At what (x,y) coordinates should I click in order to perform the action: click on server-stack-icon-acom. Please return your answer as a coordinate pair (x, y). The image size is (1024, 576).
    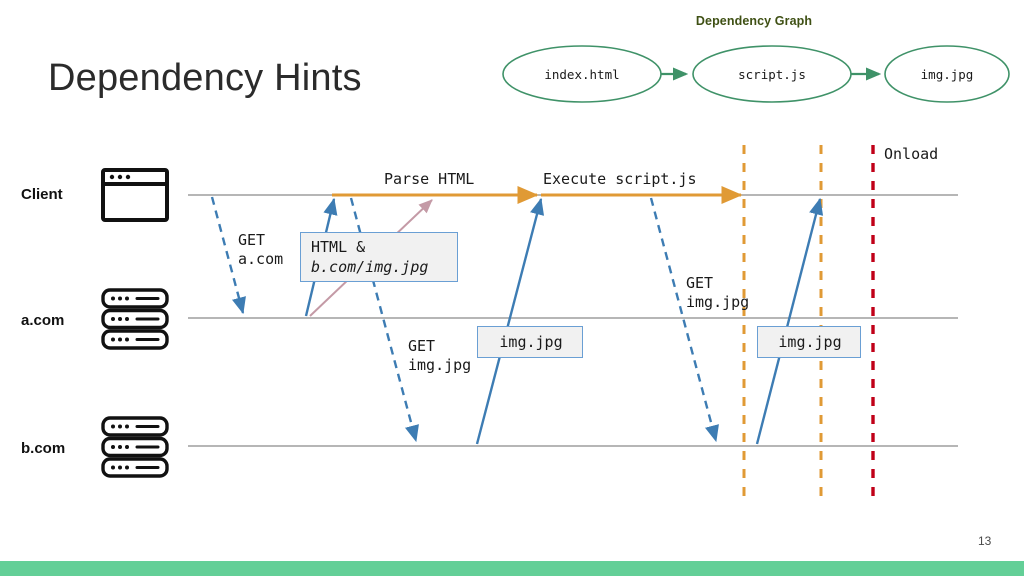
    Looking at the image, I should click on (135, 321).